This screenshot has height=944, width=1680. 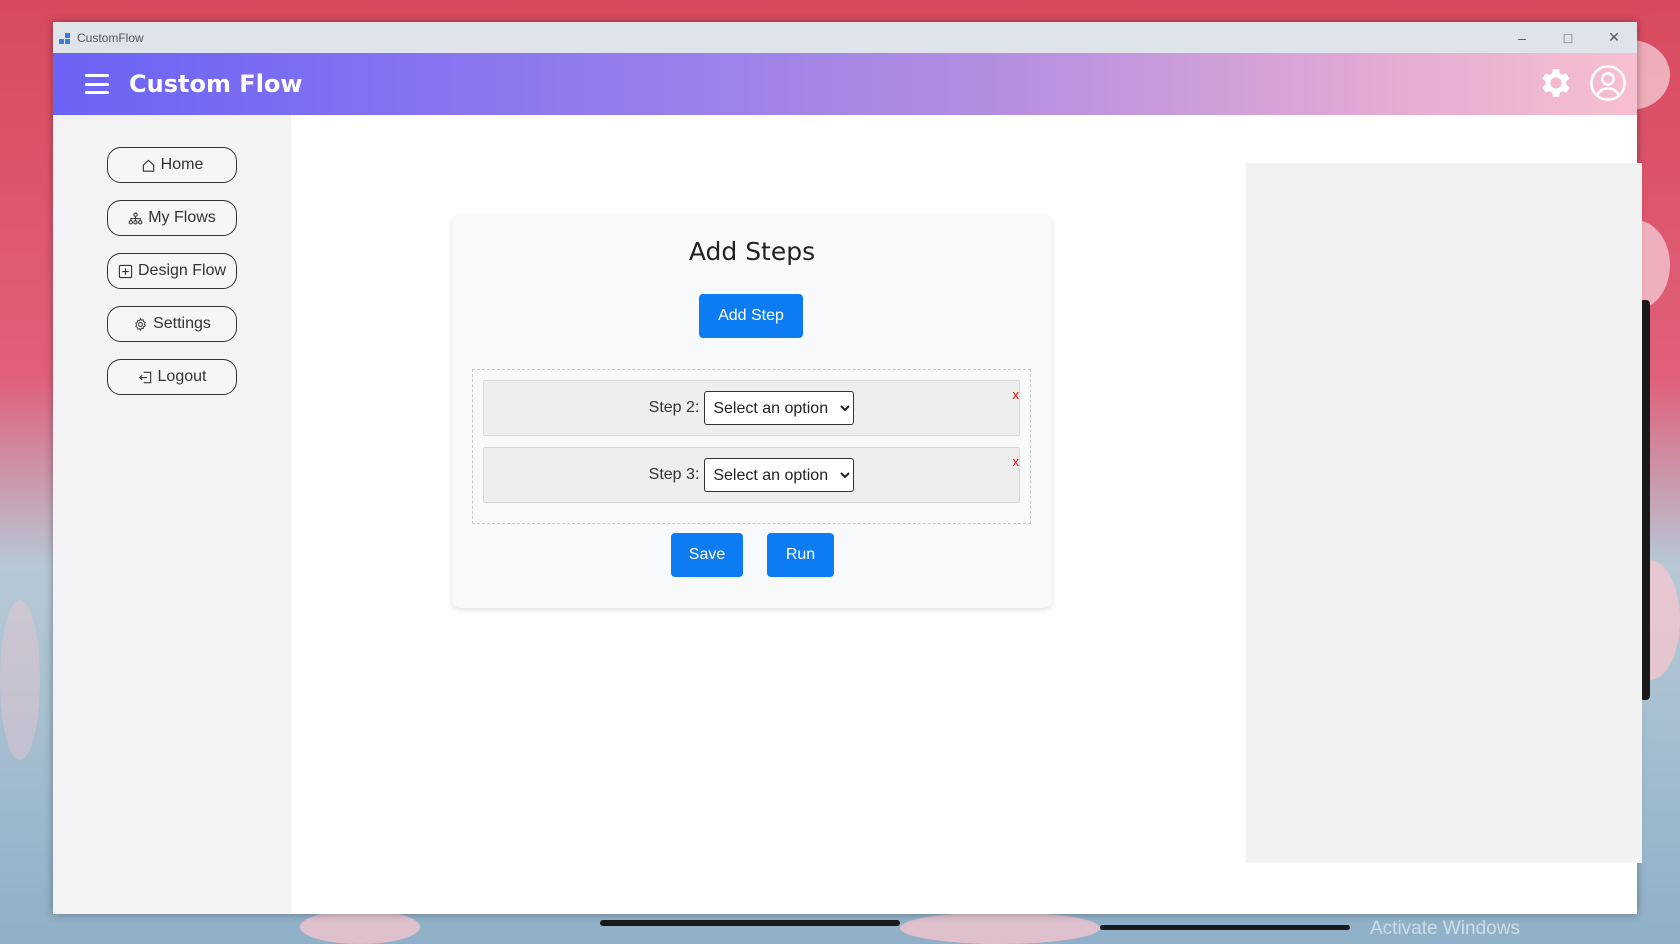 What do you see at coordinates (148, 165) in the screenshot?
I see `home-icon` at bounding box center [148, 165].